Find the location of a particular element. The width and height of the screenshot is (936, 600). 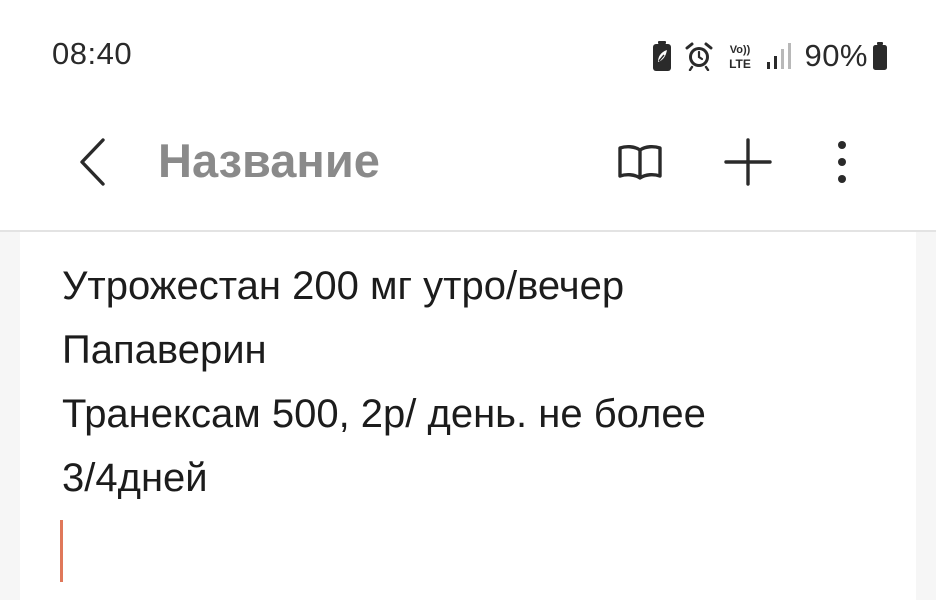

status-icons: Vo)) LTE 90% is located at coordinates (764, 56).